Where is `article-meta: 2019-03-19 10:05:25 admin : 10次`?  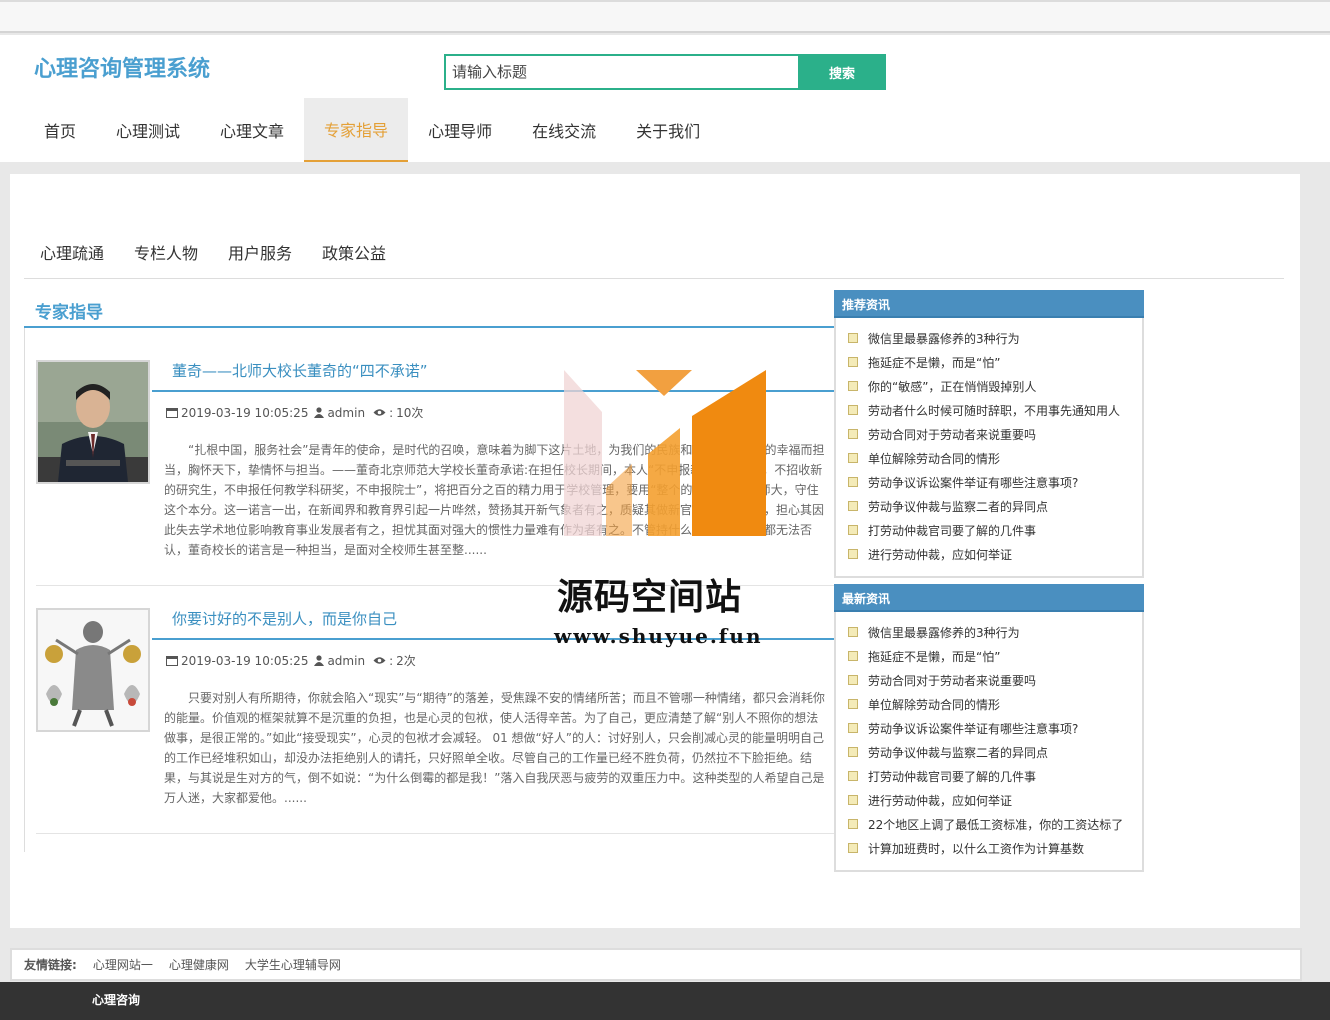
article-meta: 2019-03-19 10:05:25 admin : 10次 is located at coordinates (294, 412).